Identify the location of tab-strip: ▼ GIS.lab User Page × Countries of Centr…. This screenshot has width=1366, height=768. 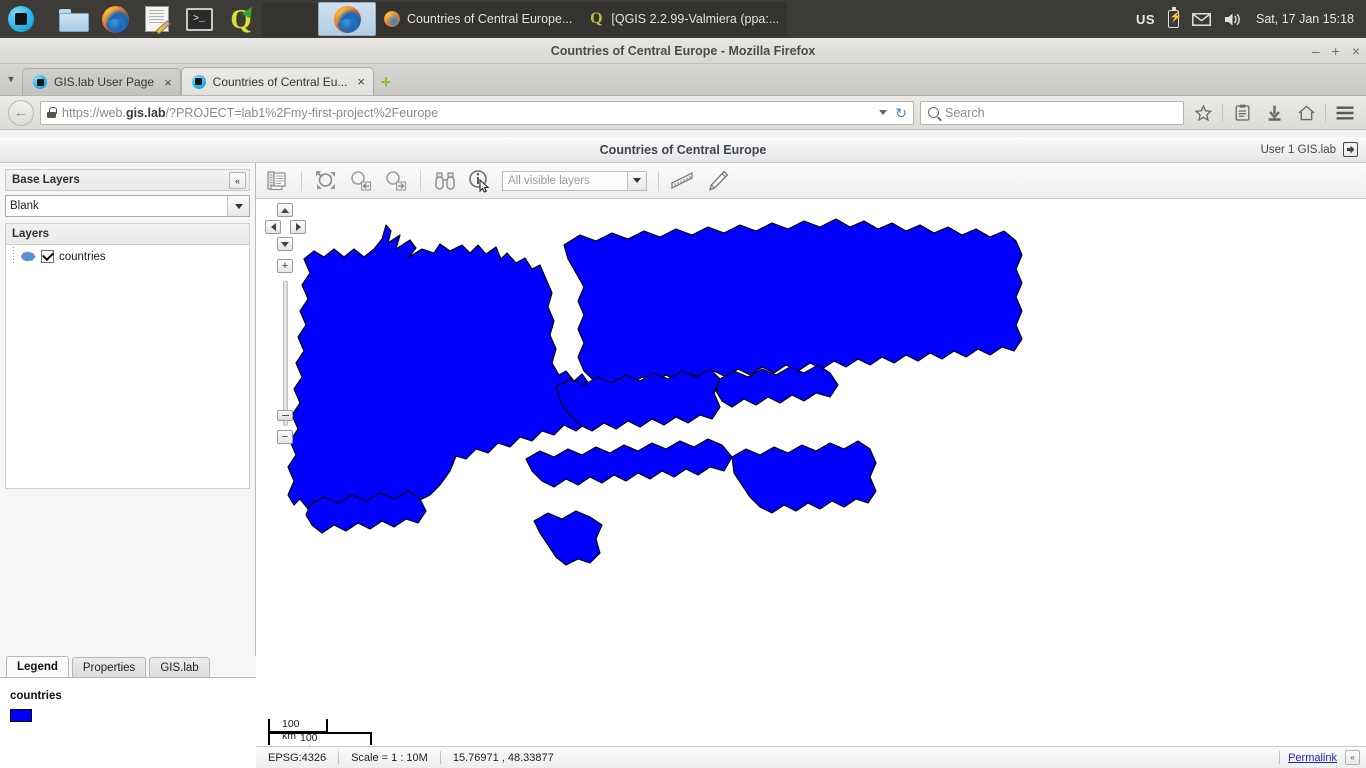
(683, 80).